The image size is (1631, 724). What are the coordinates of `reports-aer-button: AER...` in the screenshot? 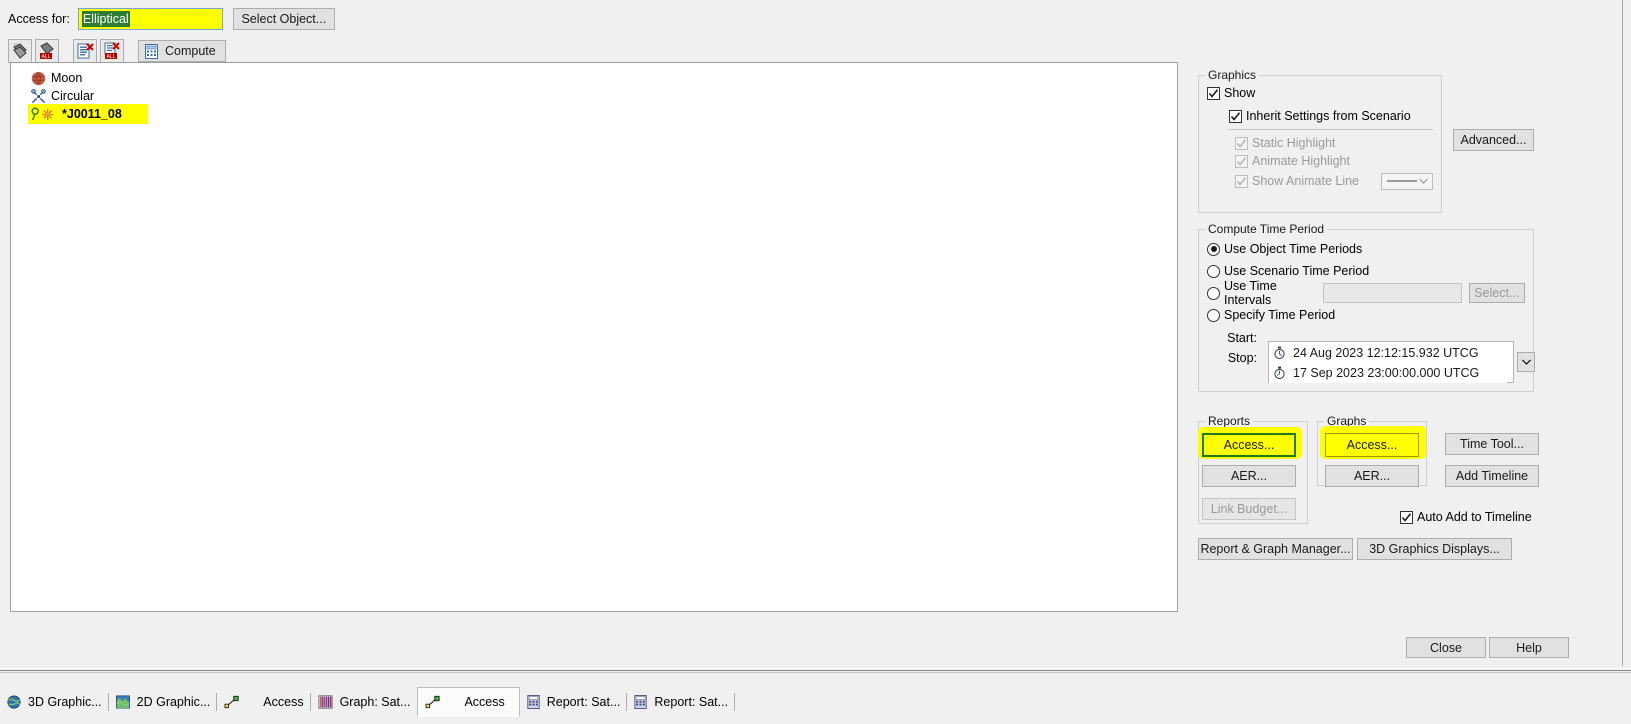 It's located at (1249, 476).